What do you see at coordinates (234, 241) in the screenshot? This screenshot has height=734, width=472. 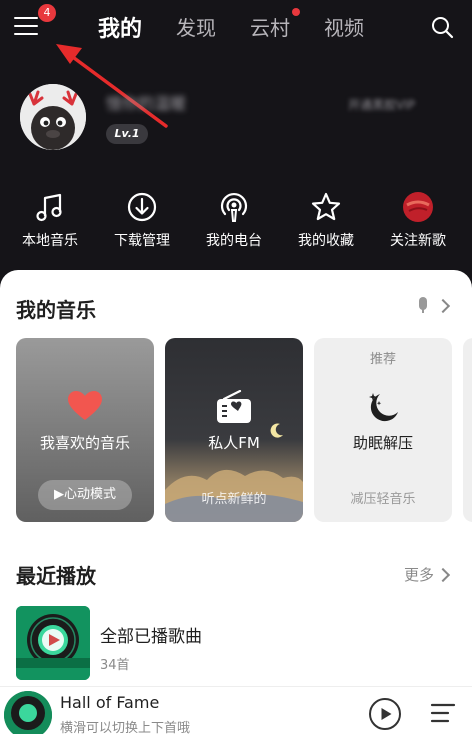 I see `quick-label: 我的电台` at bounding box center [234, 241].